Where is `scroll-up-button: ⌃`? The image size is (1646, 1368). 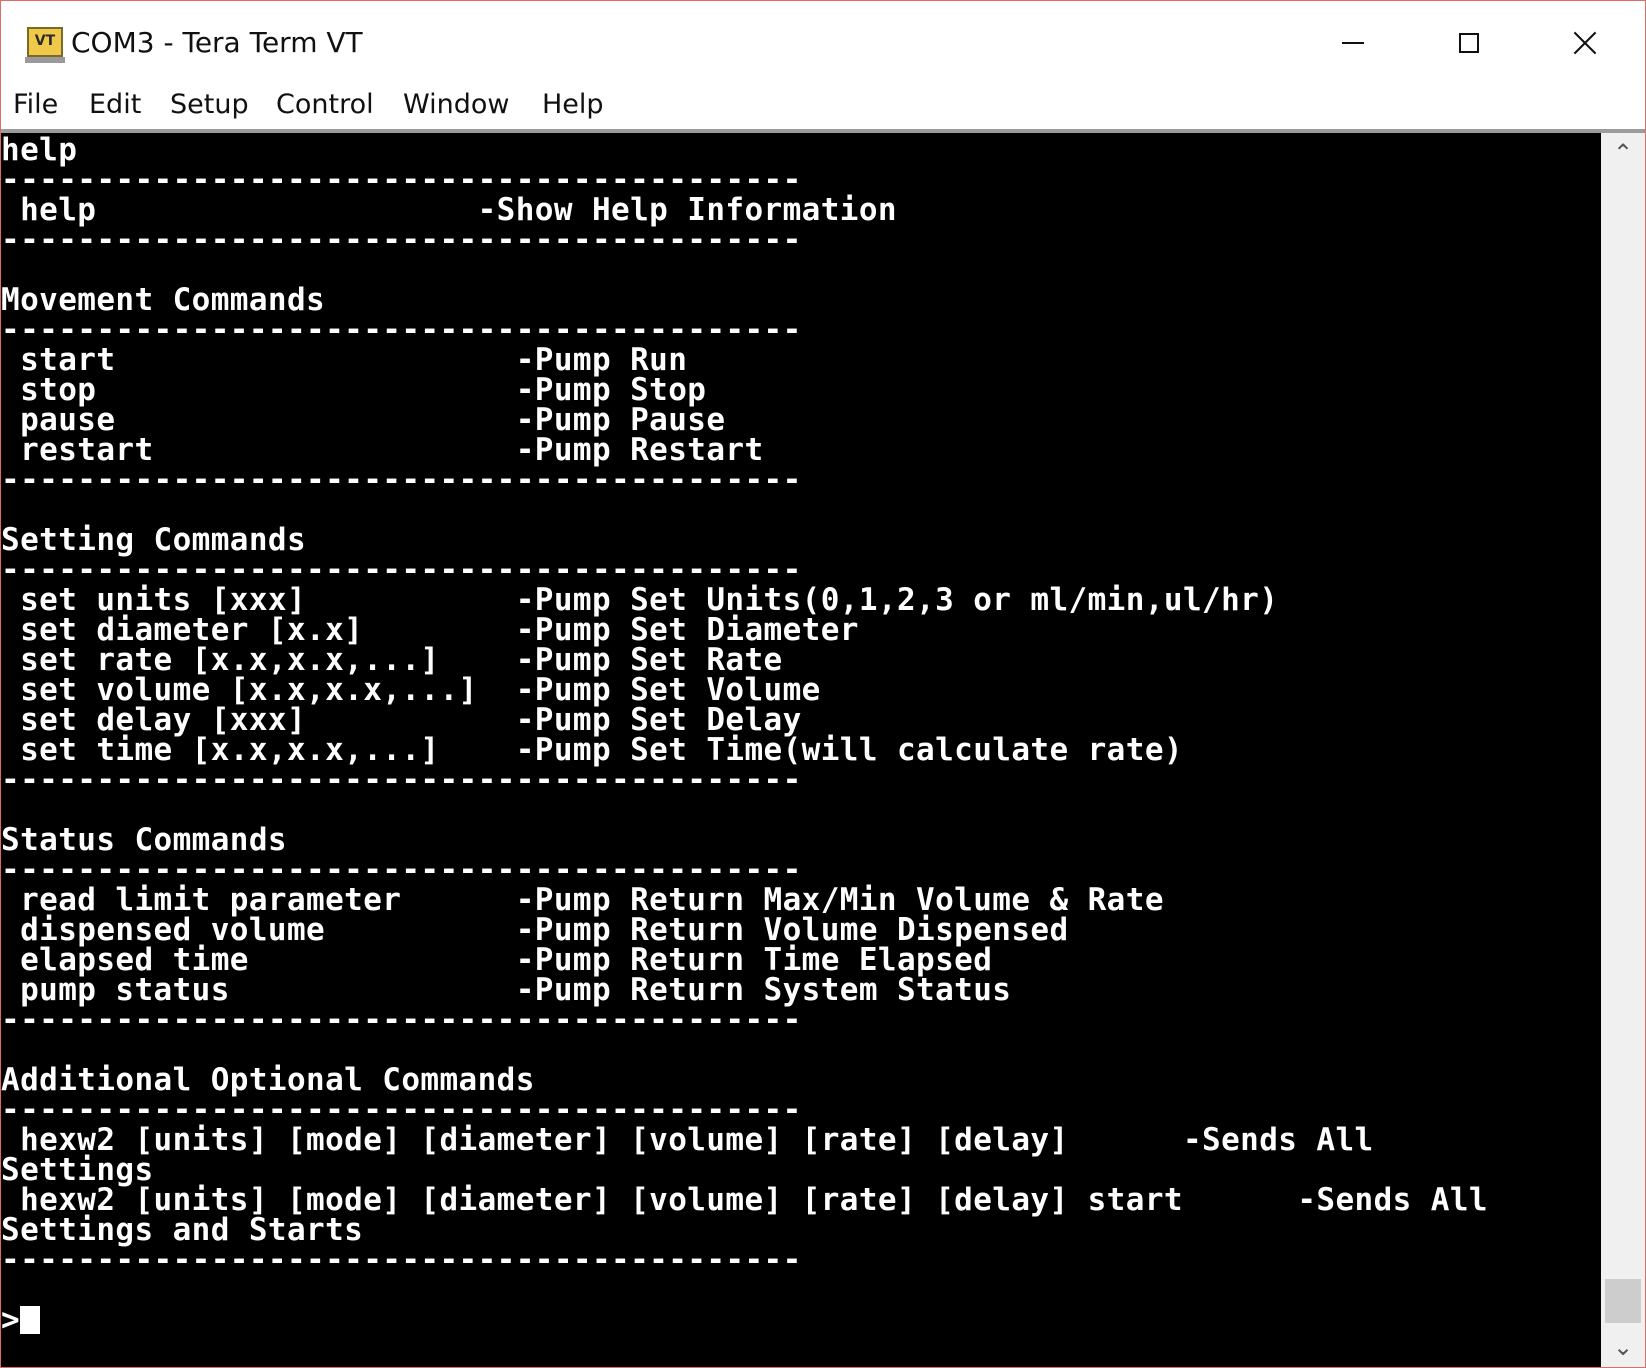 scroll-up-button: ⌃ is located at coordinates (1623, 153).